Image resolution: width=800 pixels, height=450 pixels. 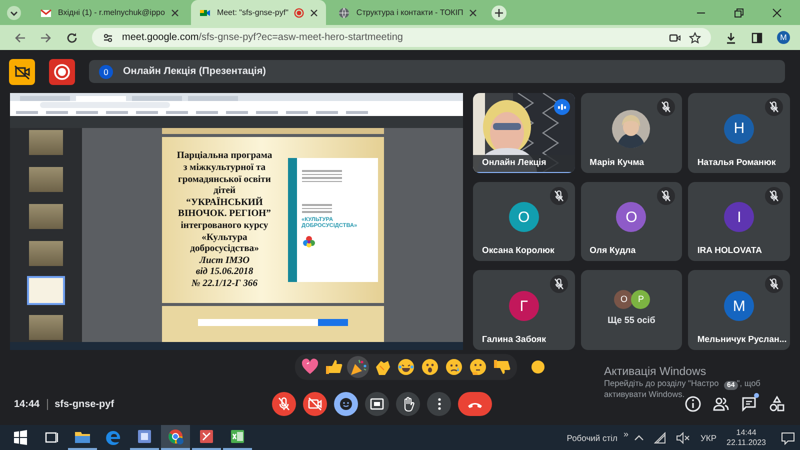 I want to click on activation-text: Перейдіть до розділу "Настро, so click(x=661, y=383).